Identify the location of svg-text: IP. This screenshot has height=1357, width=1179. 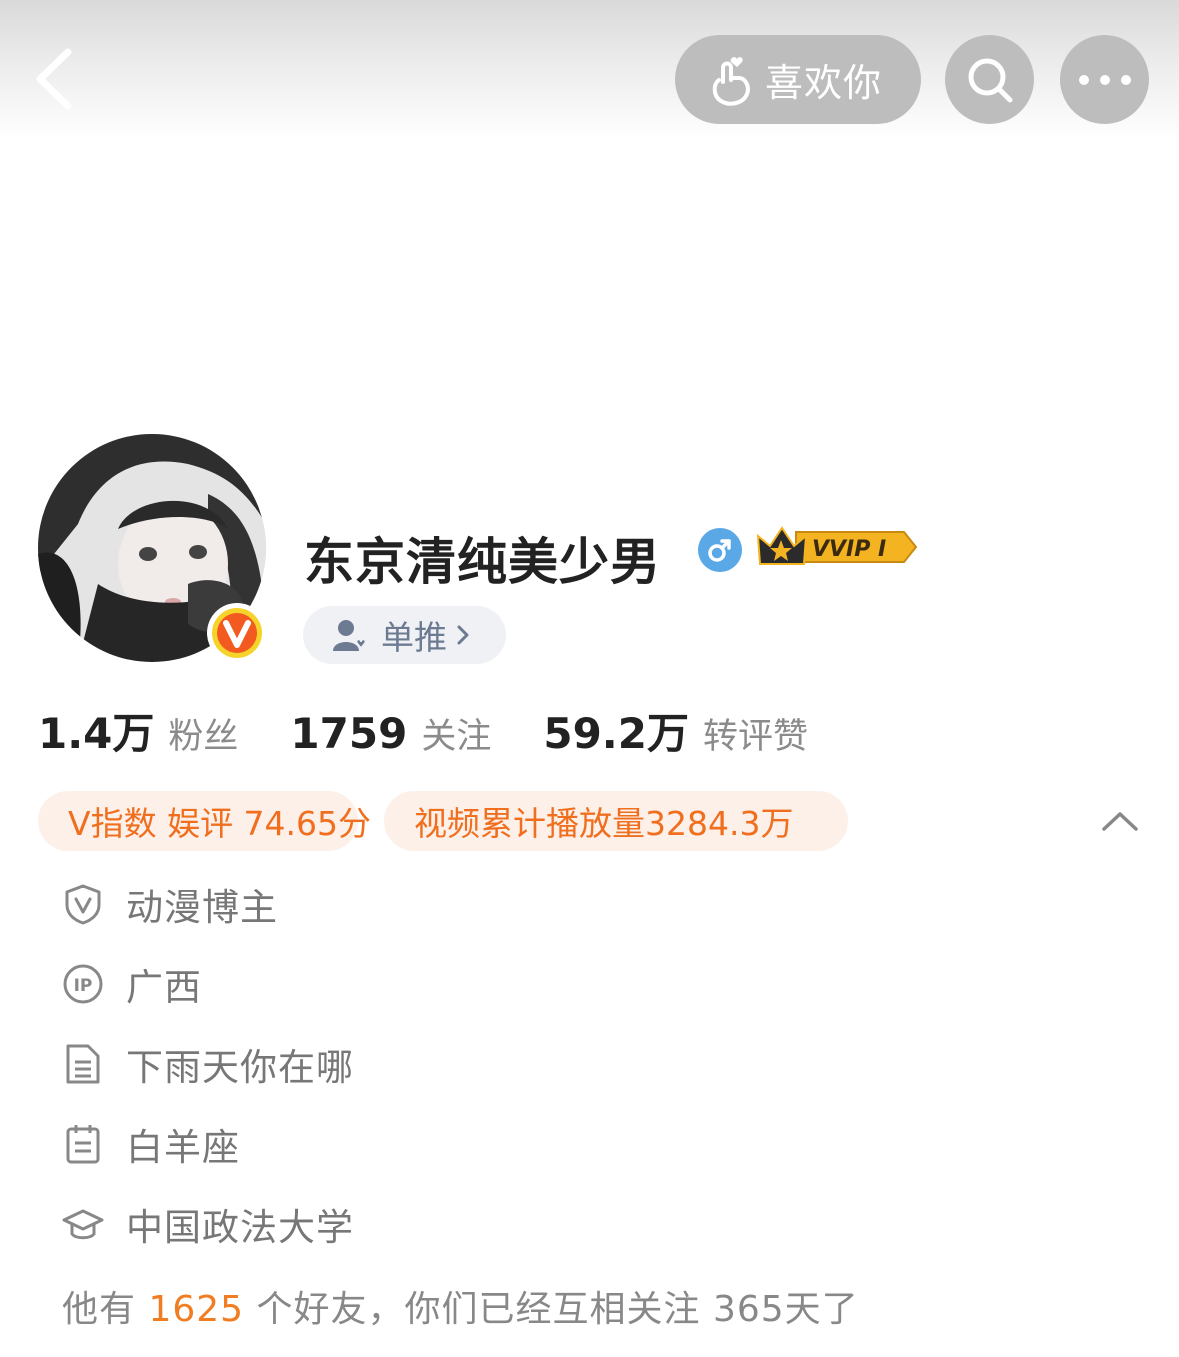
(83, 986).